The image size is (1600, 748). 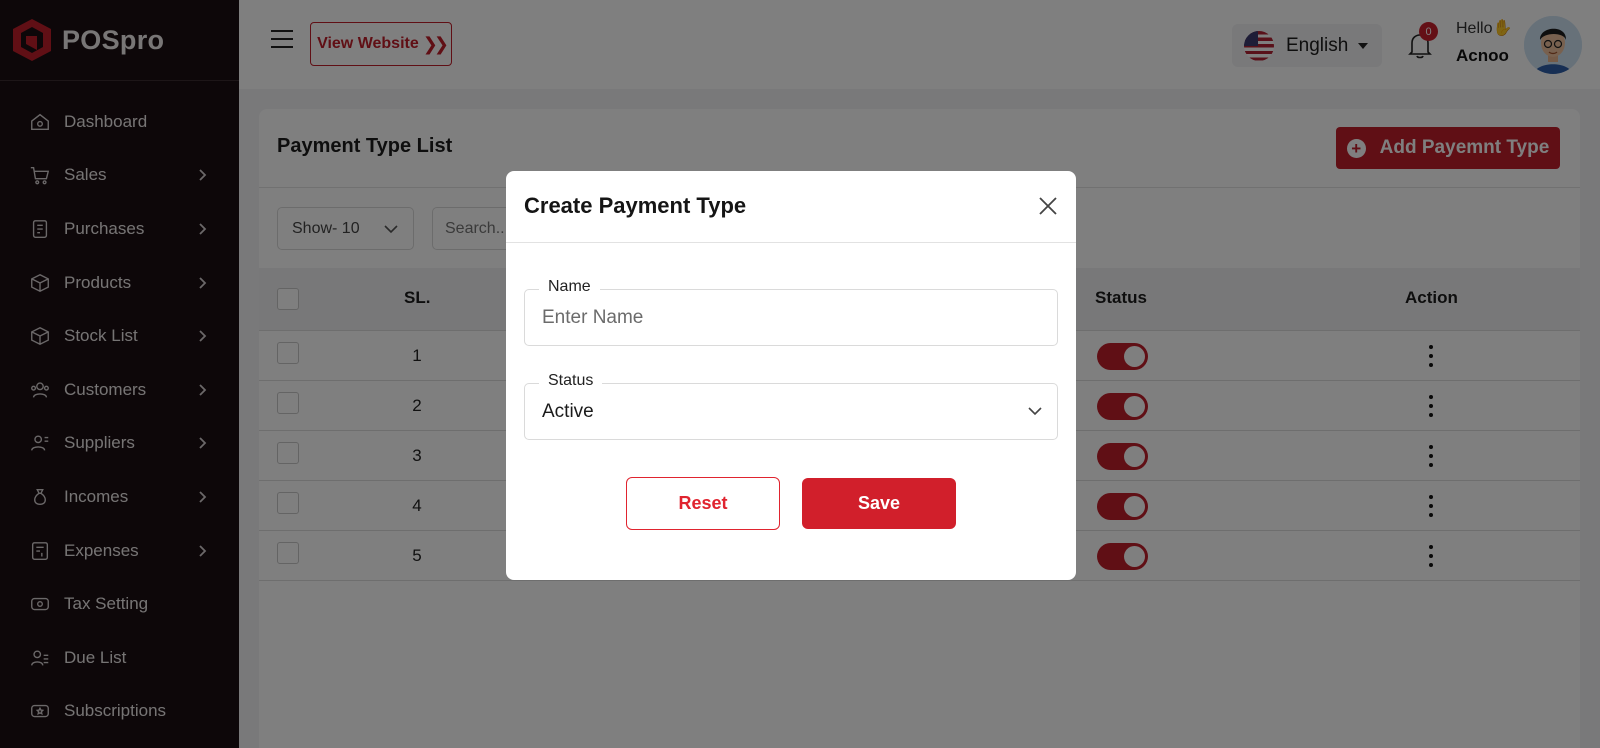 I want to click on reset-button: Reset, so click(x=703, y=503).